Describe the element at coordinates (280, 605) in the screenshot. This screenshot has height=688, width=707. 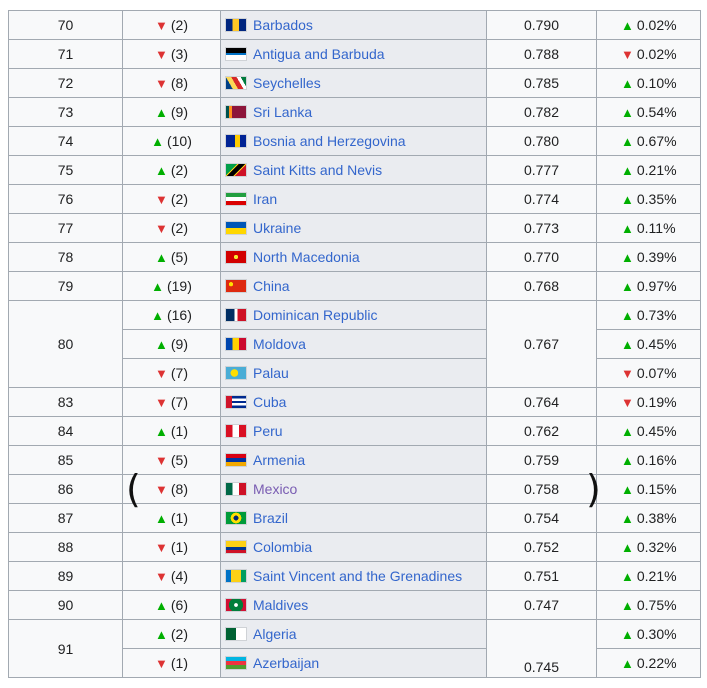
I see `country-link: Maldives` at that location.